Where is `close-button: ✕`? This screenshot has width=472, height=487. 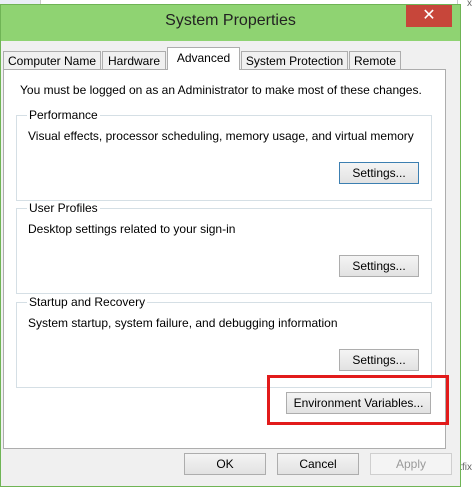
close-button: ✕ is located at coordinates (429, 16).